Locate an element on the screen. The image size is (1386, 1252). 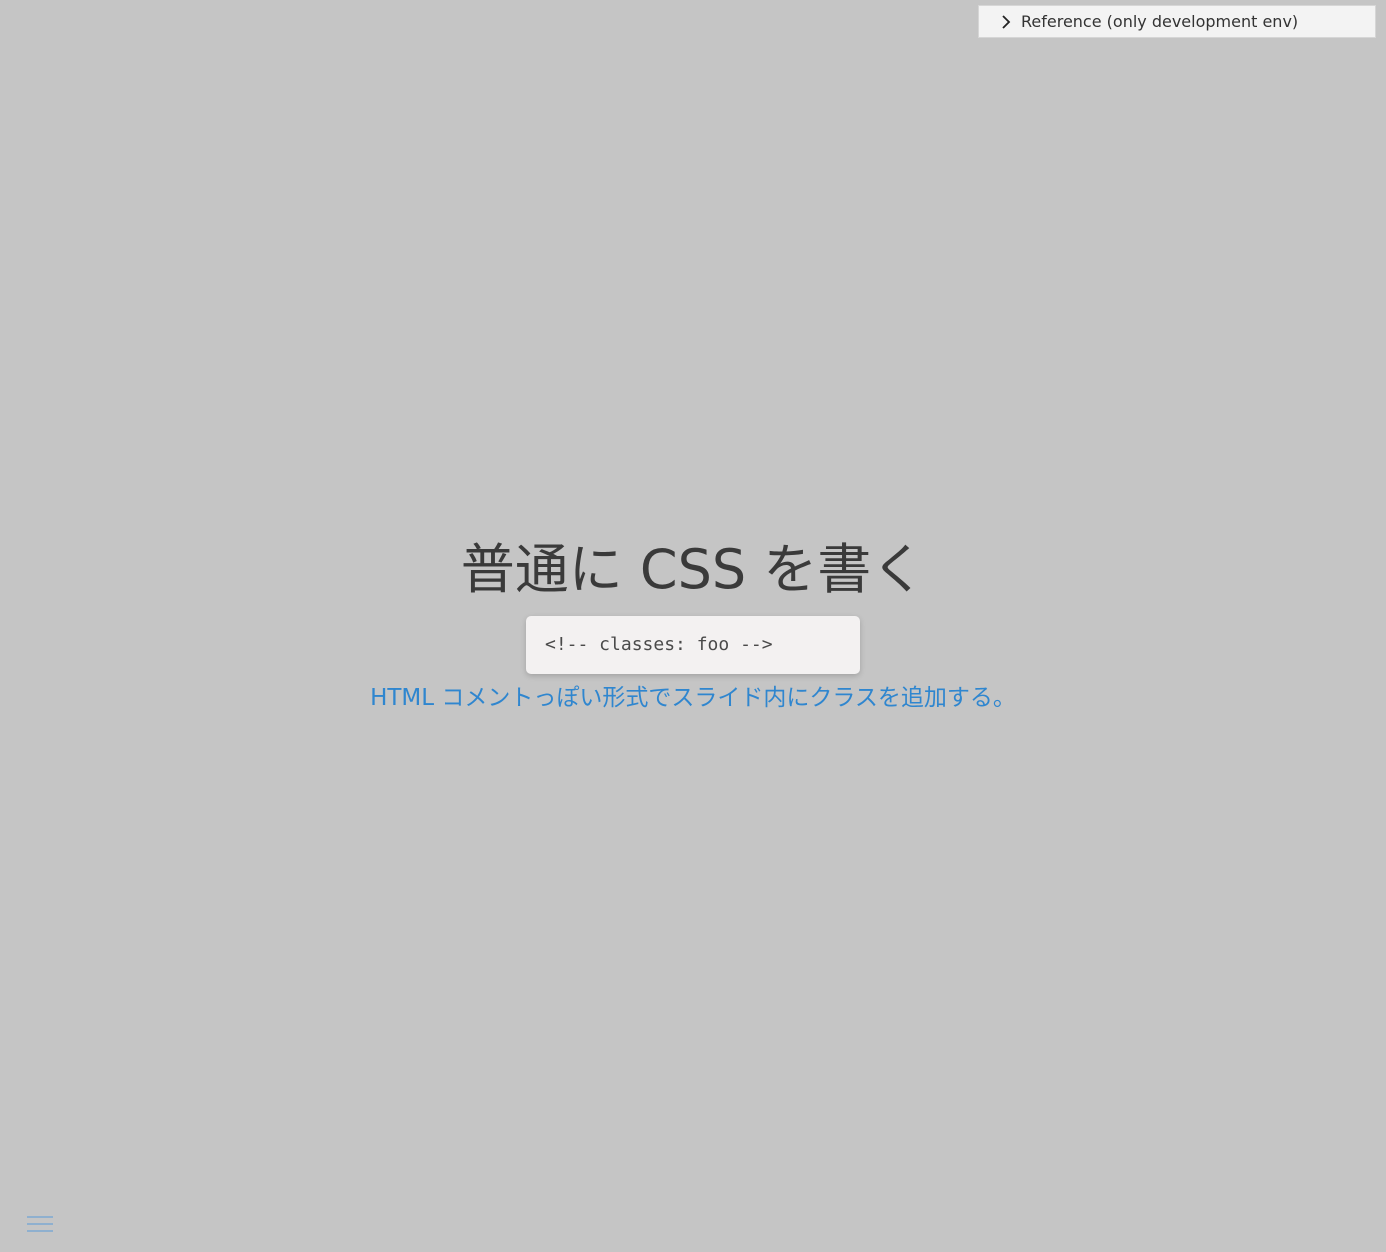
hamburger-menu-icon is located at coordinates (40, 1224).